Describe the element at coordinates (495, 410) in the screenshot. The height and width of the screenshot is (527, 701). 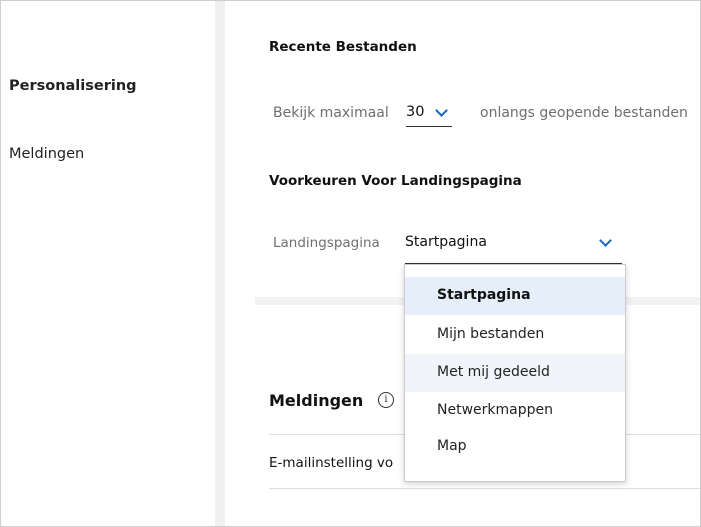
I see `option-label: Netwerkmappen` at that location.